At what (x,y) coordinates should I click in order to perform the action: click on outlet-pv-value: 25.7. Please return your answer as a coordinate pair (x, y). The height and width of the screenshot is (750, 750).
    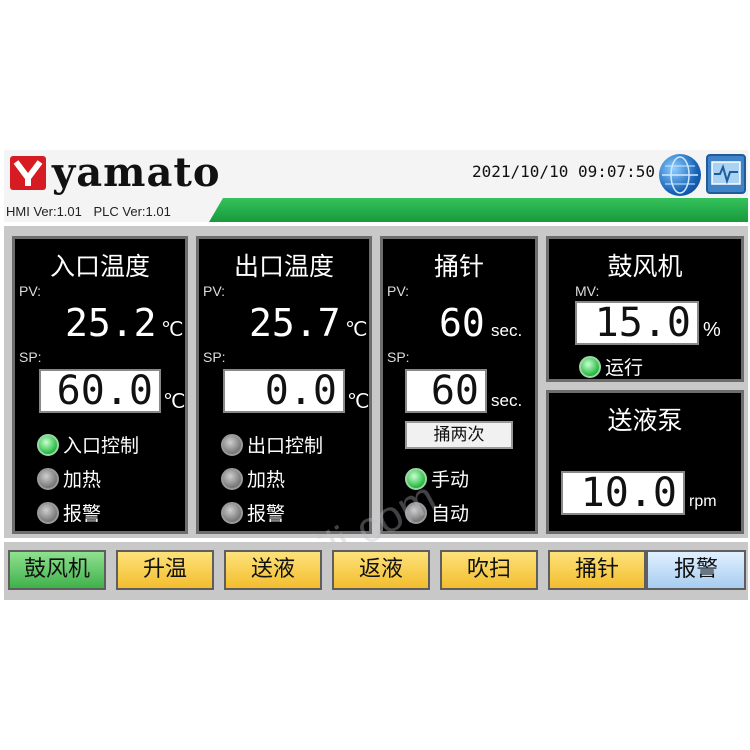
    Looking at the image, I should click on (295, 323).